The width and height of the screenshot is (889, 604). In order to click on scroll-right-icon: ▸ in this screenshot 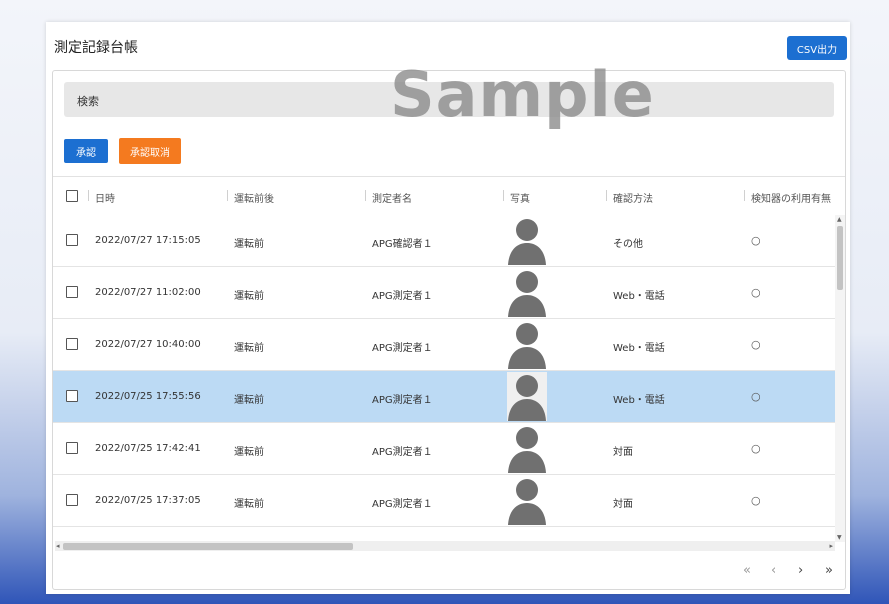, I will do `click(831, 546)`.